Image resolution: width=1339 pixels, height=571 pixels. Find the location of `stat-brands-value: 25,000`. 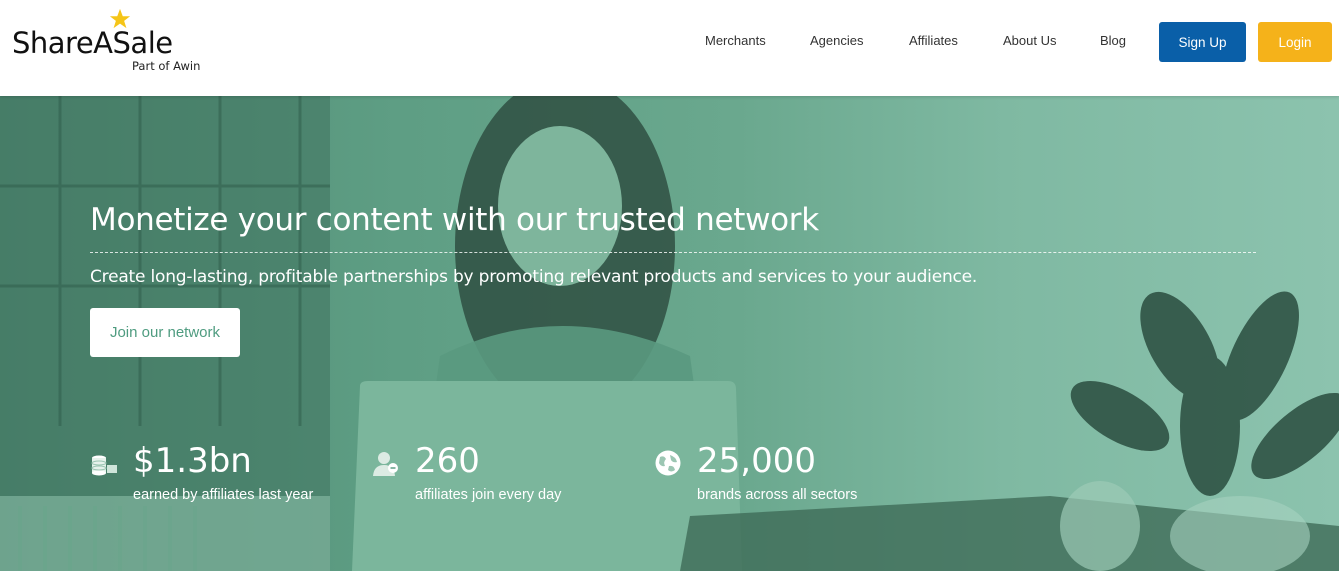

stat-brands-value: 25,000 is located at coordinates (756, 461).